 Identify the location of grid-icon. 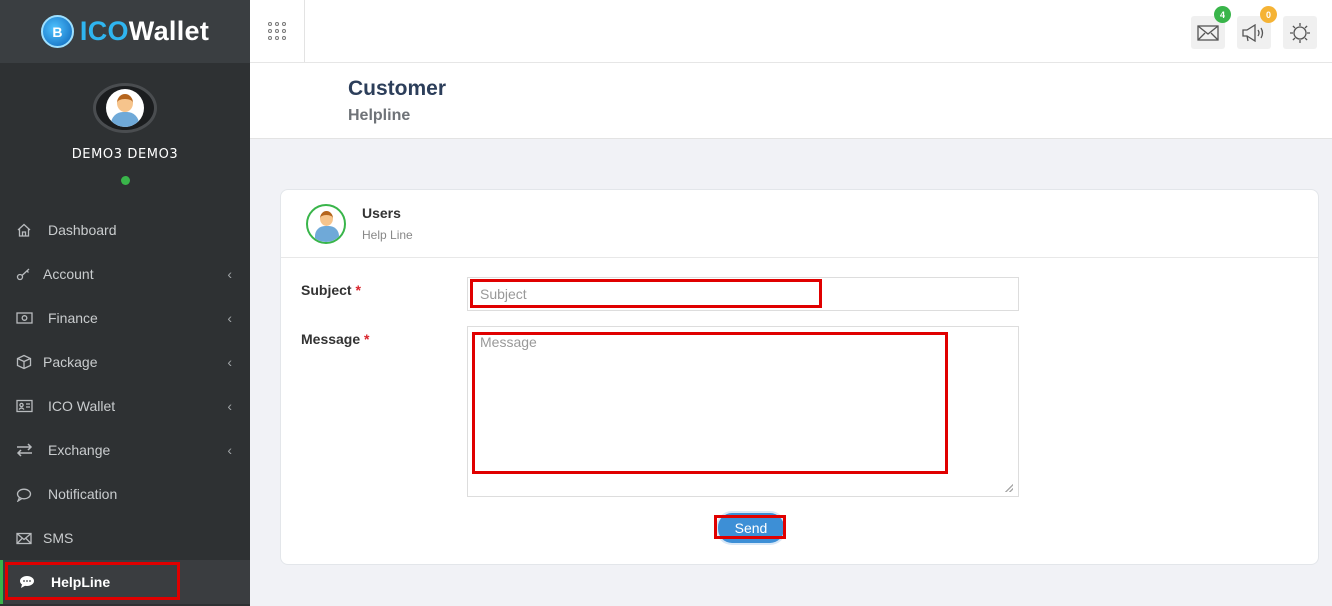
(277, 31).